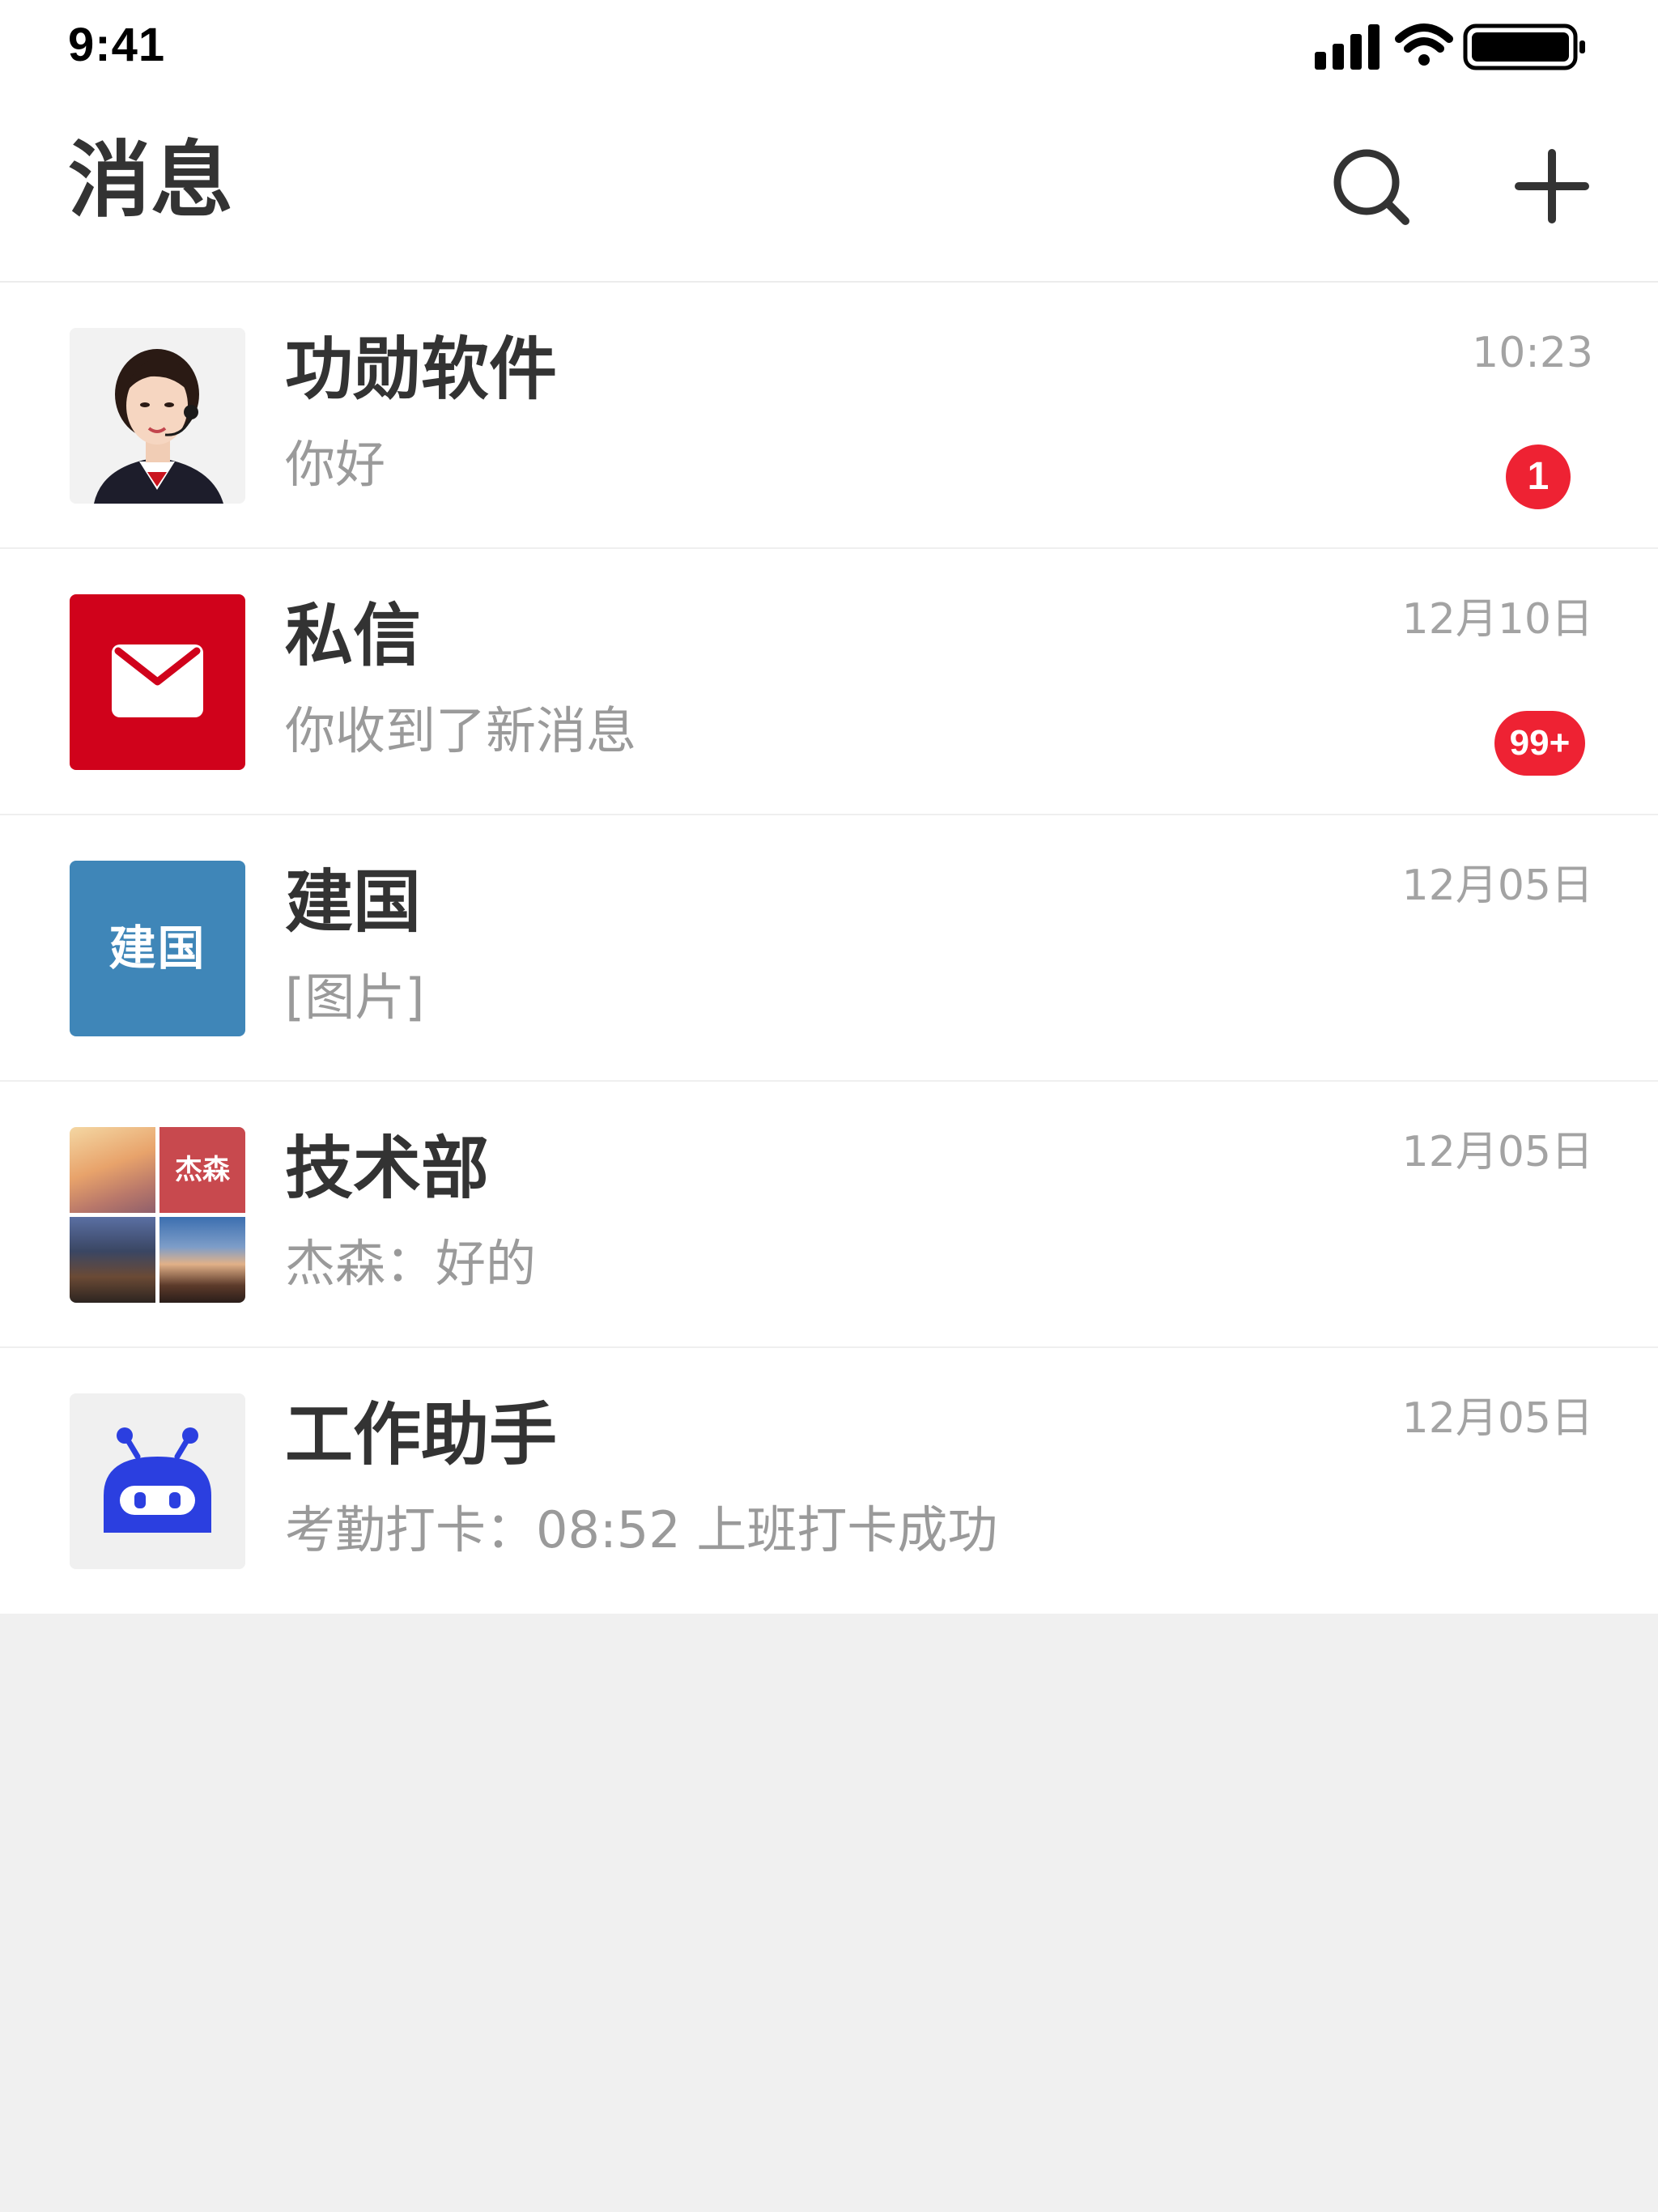 Image resolution: width=1658 pixels, height=2212 pixels. I want to click on battery-icon, so click(1524, 47).